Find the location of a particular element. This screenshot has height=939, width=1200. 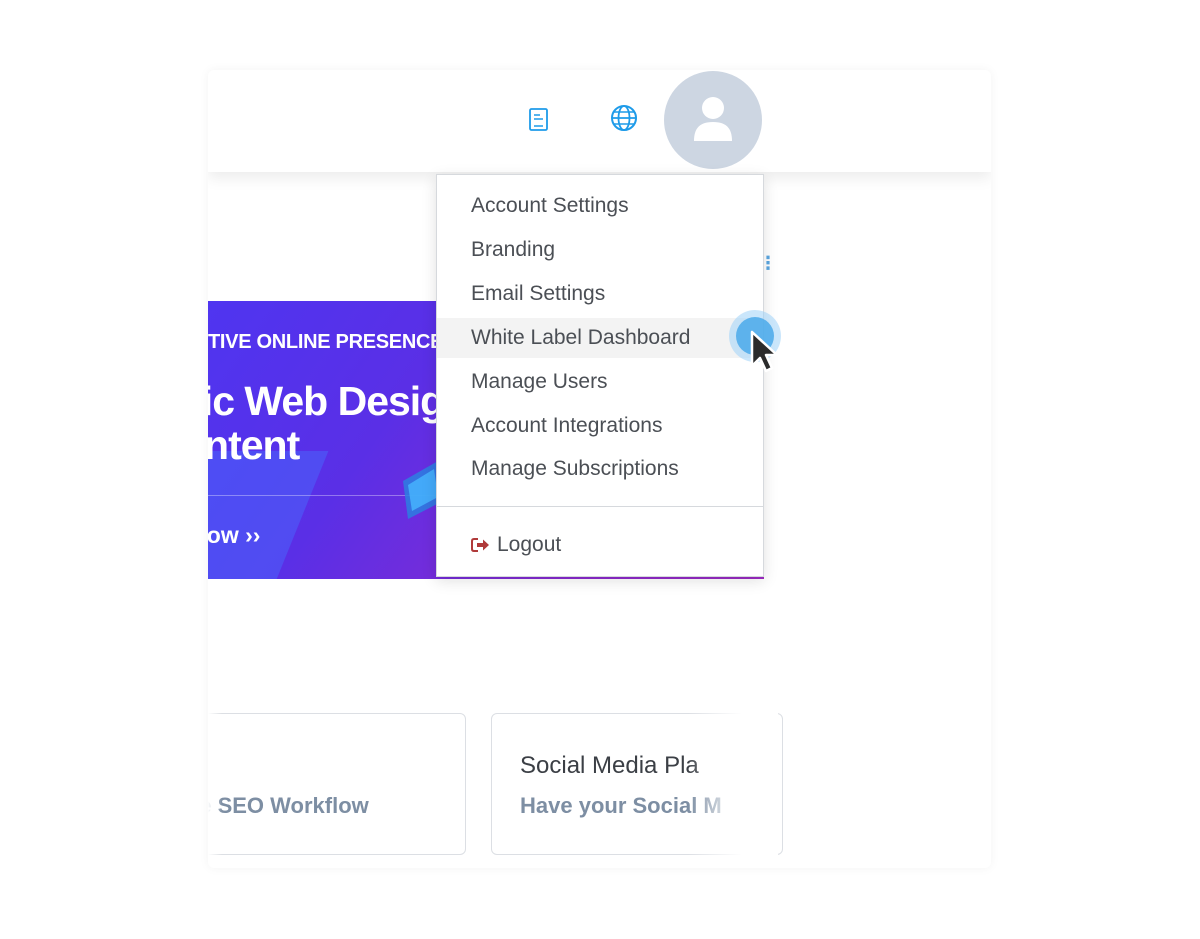

logout-button: Logout is located at coordinates (516, 545).